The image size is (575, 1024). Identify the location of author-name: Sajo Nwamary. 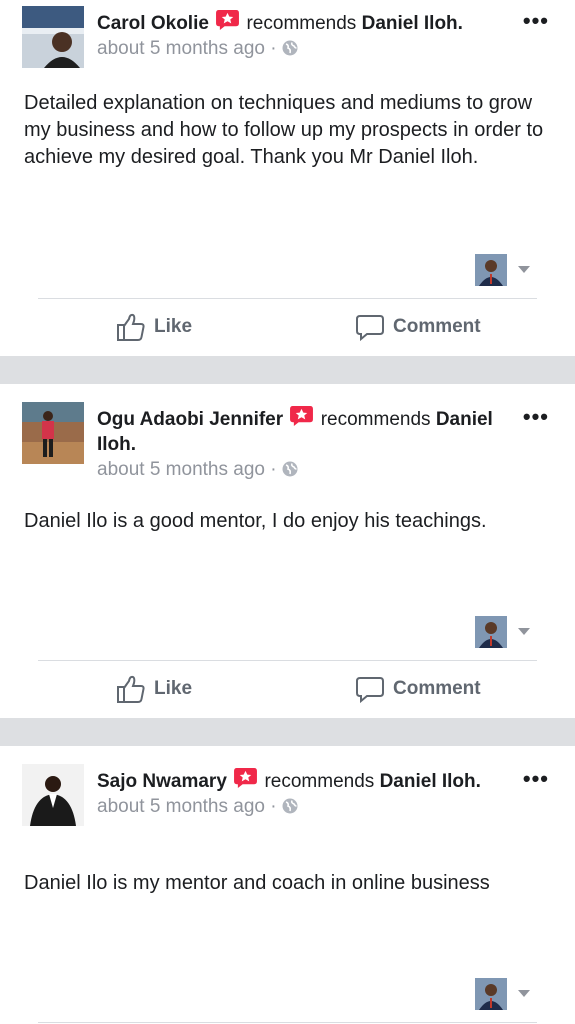
(162, 781).